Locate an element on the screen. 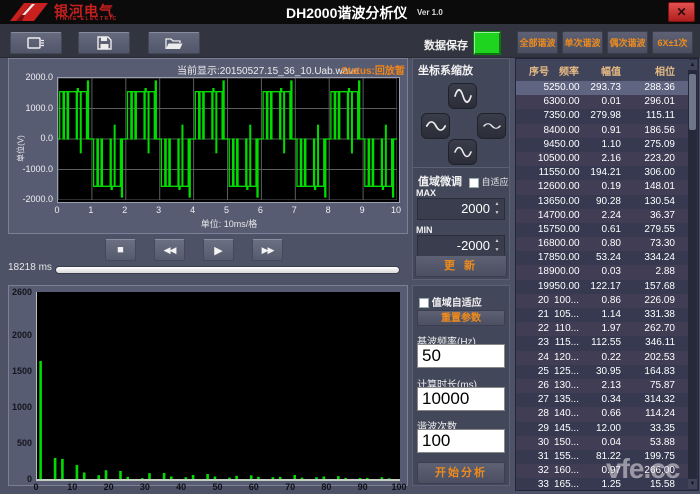 The image size is (700, 494). start-analysis-button: 开始分析 is located at coordinates (461, 473).